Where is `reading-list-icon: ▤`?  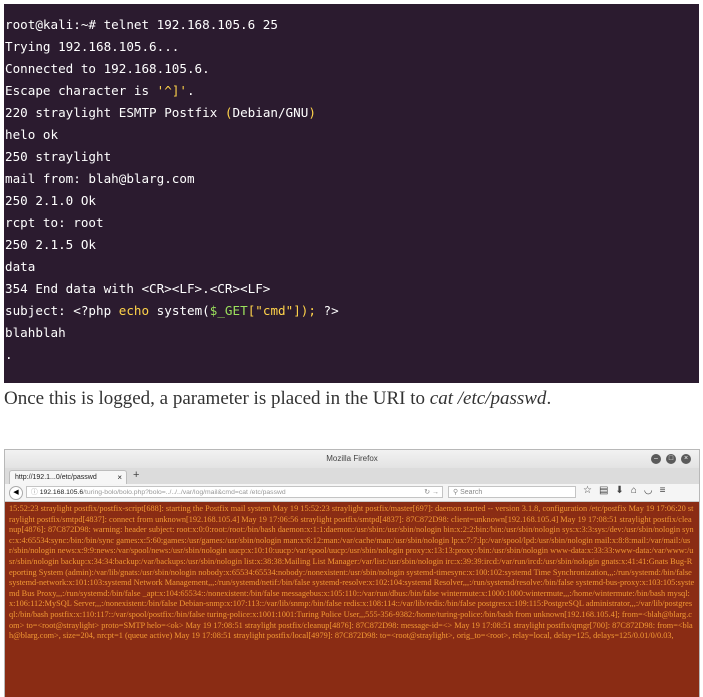 reading-list-icon: ▤ is located at coordinates (603, 490).